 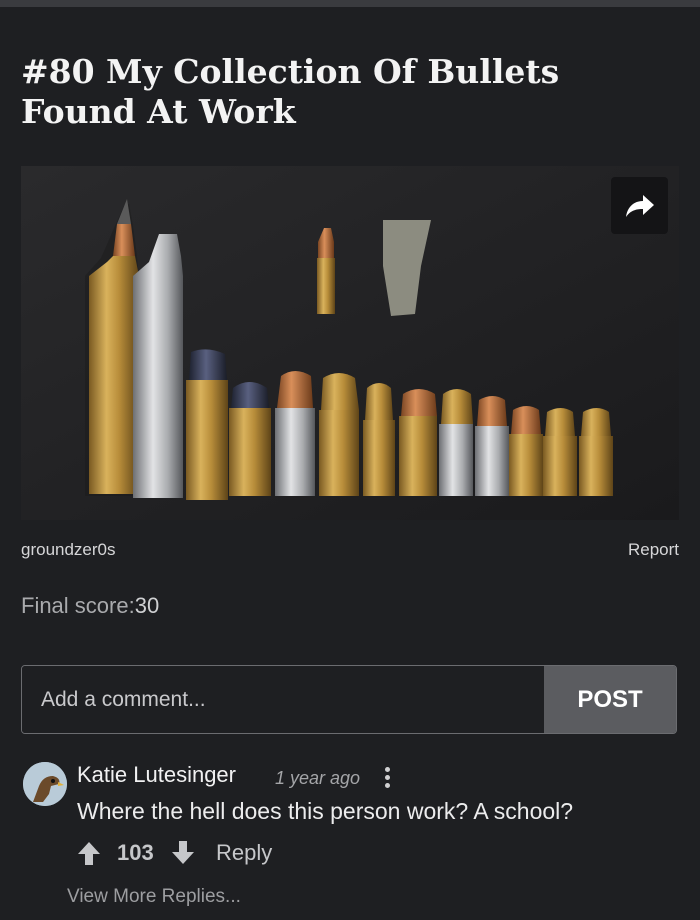 I want to click on avatar, so click(x=45, y=784).